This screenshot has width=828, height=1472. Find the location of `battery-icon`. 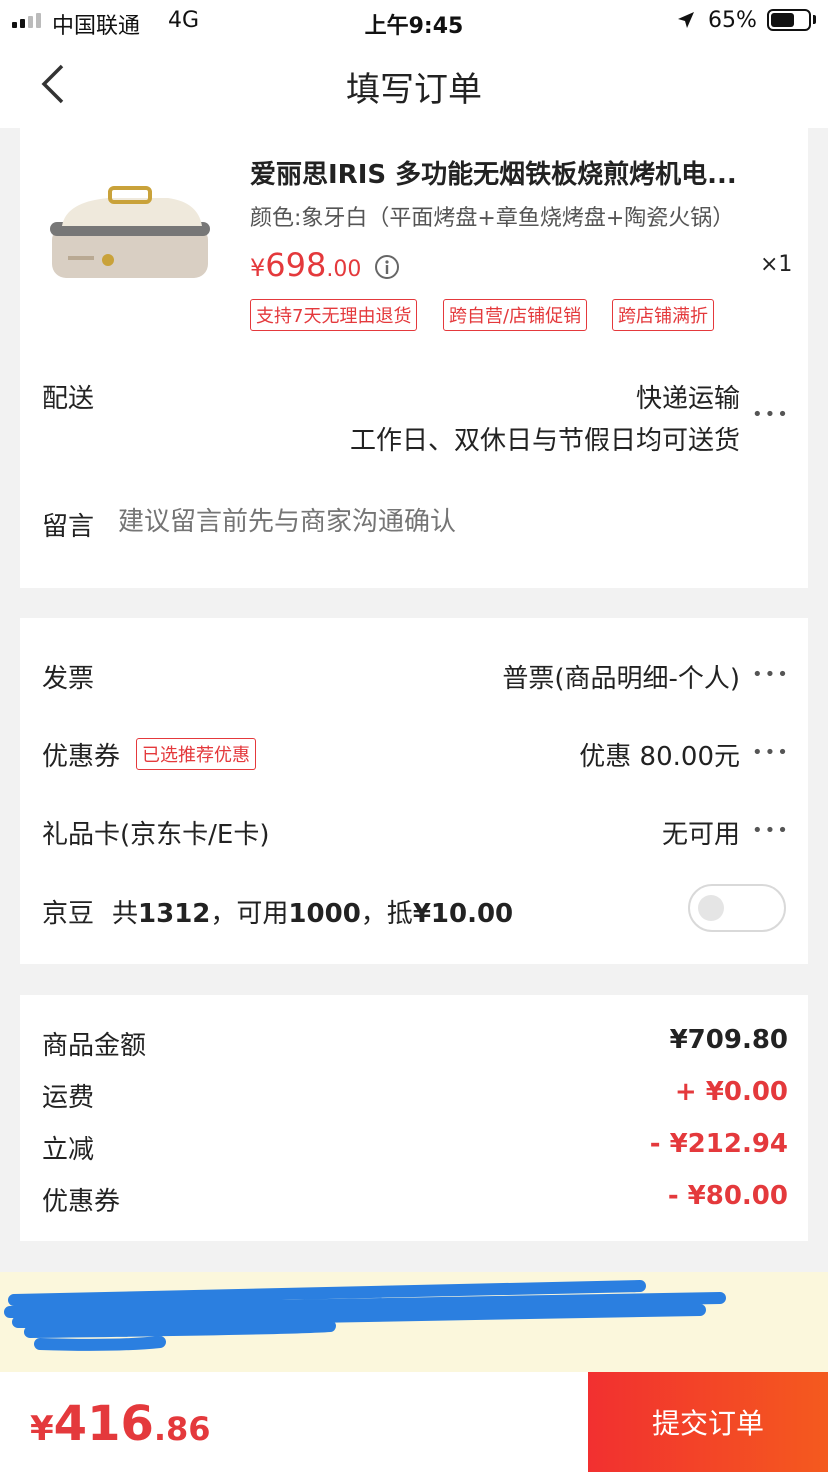

battery-icon is located at coordinates (789, 20).